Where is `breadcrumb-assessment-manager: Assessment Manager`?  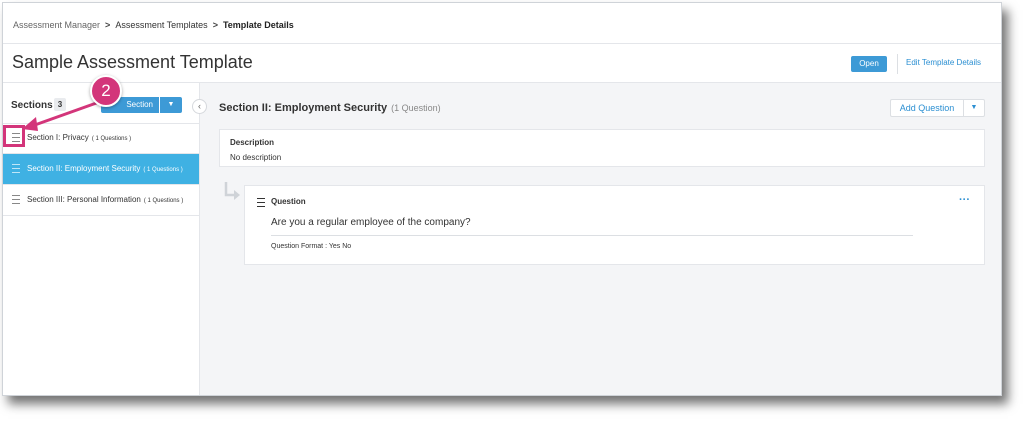
breadcrumb-assessment-manager: Assessment Manager is located at coordinates (56, 25).